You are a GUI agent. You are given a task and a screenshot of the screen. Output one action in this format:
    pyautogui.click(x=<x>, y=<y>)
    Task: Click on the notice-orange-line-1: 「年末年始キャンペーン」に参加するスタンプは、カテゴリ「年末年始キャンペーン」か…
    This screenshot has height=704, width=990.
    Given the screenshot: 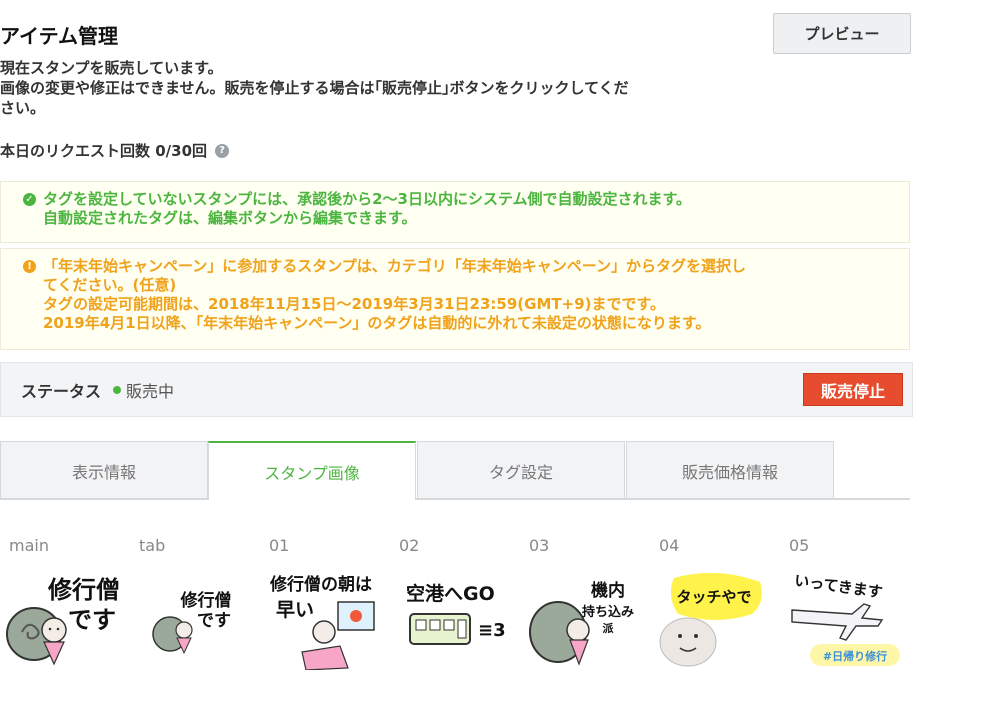 What is the action you would take?
    pyautogui.click(x=395, y=266)
    